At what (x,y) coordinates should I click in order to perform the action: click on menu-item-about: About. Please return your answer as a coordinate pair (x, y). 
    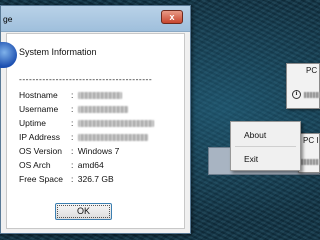
    Looking at the image, I should click on (265, 135).